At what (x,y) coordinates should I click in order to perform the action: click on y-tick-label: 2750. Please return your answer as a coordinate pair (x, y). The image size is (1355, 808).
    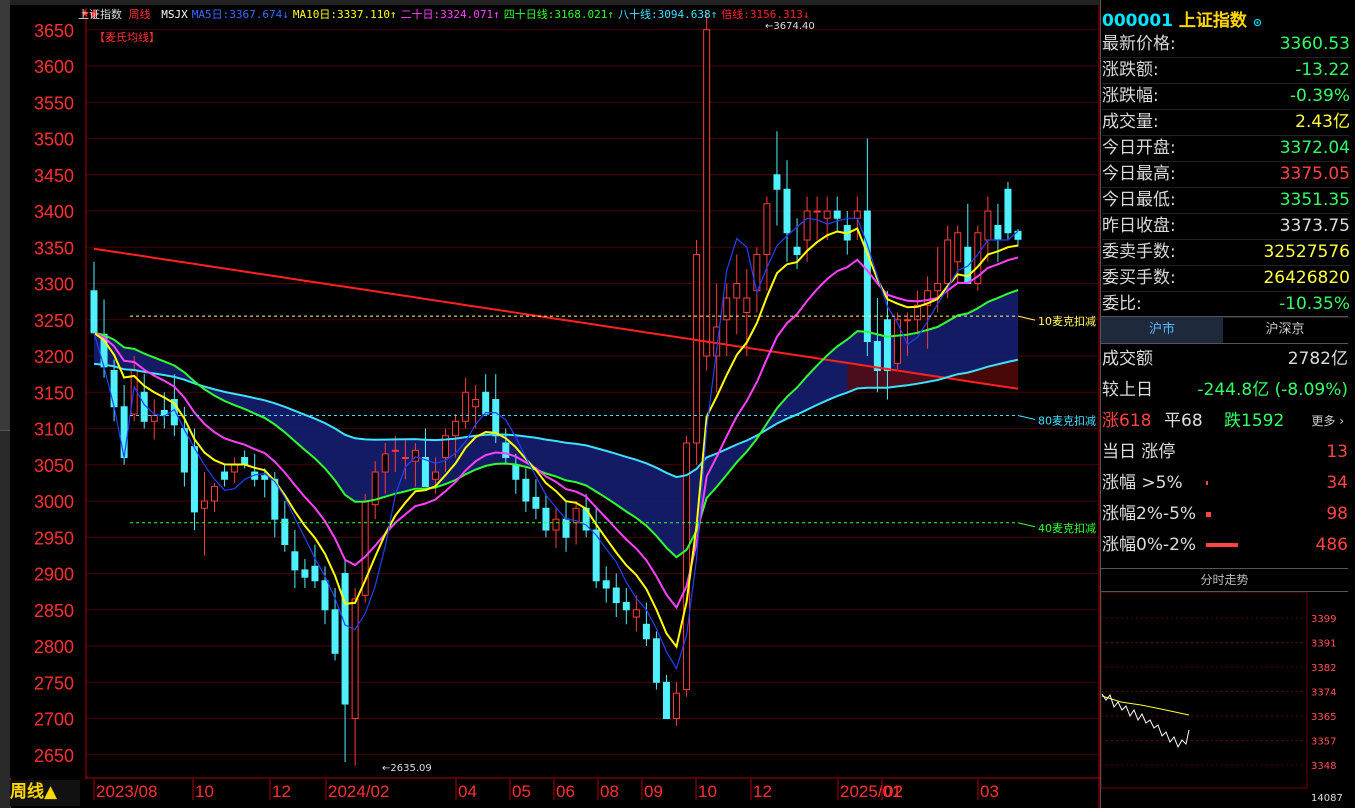
    Looking at the image, I should click on (54, 683).